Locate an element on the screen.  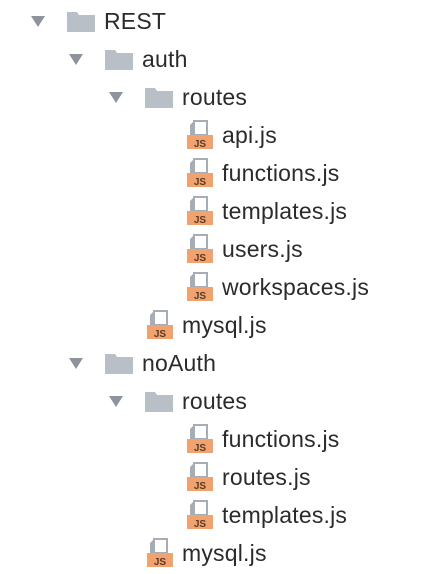
tree-file-functions-js: JS functions.js is located at coordinates (262, 173).